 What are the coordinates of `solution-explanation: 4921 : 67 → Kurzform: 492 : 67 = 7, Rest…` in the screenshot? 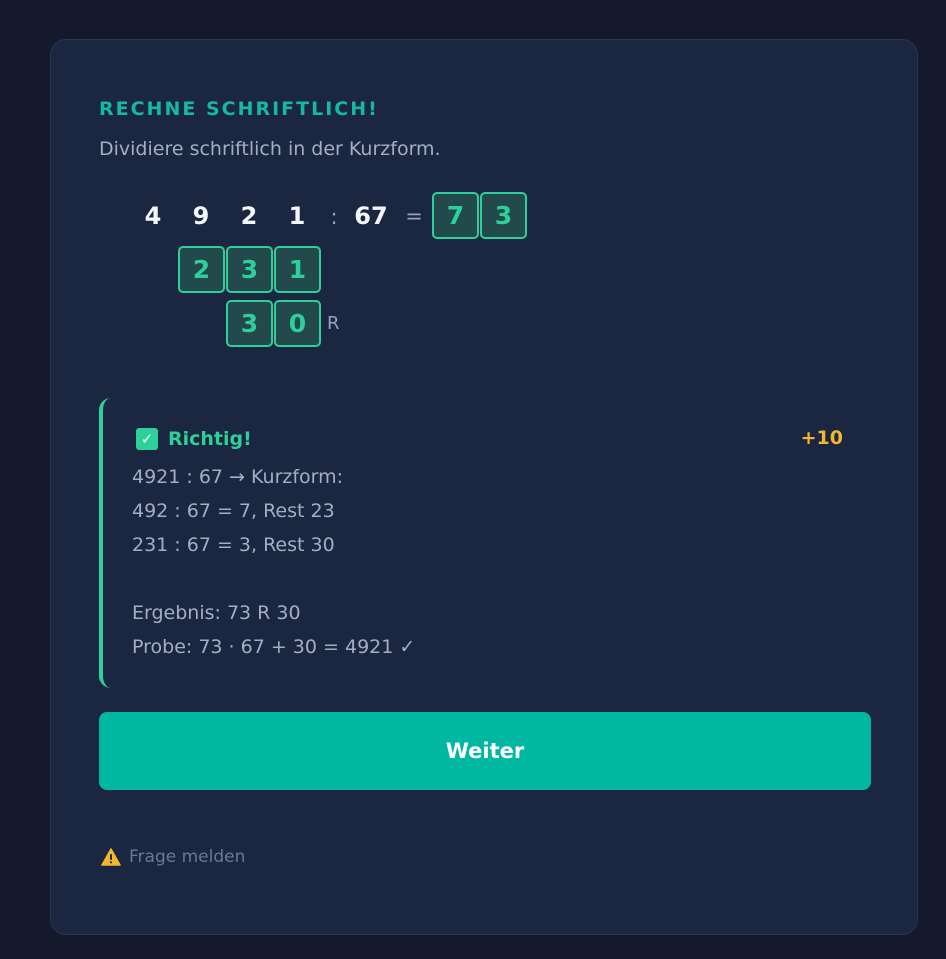 It's located at (273, 562).